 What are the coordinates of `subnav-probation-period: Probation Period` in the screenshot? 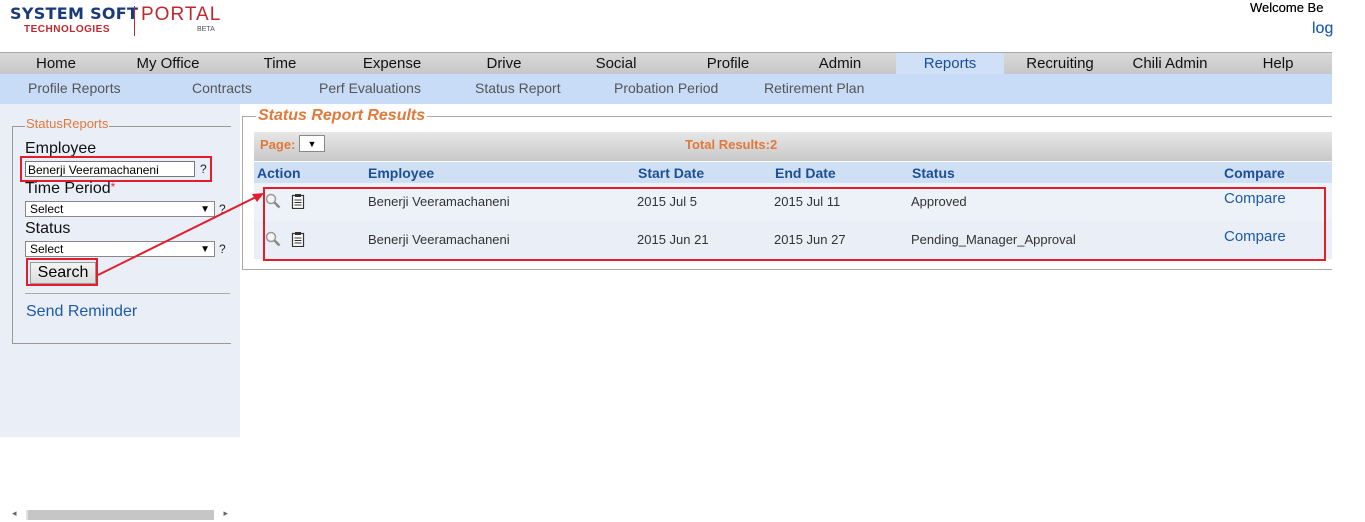 It's located at (666, 88).